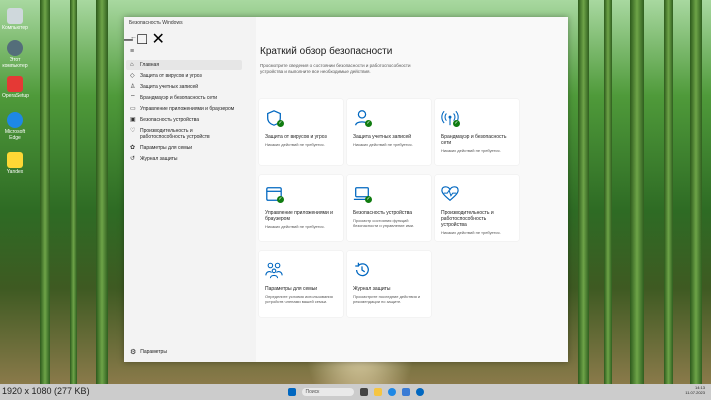 The image size is (711, 400). I want to click on security-taskbar-icon, so click(419, 392).